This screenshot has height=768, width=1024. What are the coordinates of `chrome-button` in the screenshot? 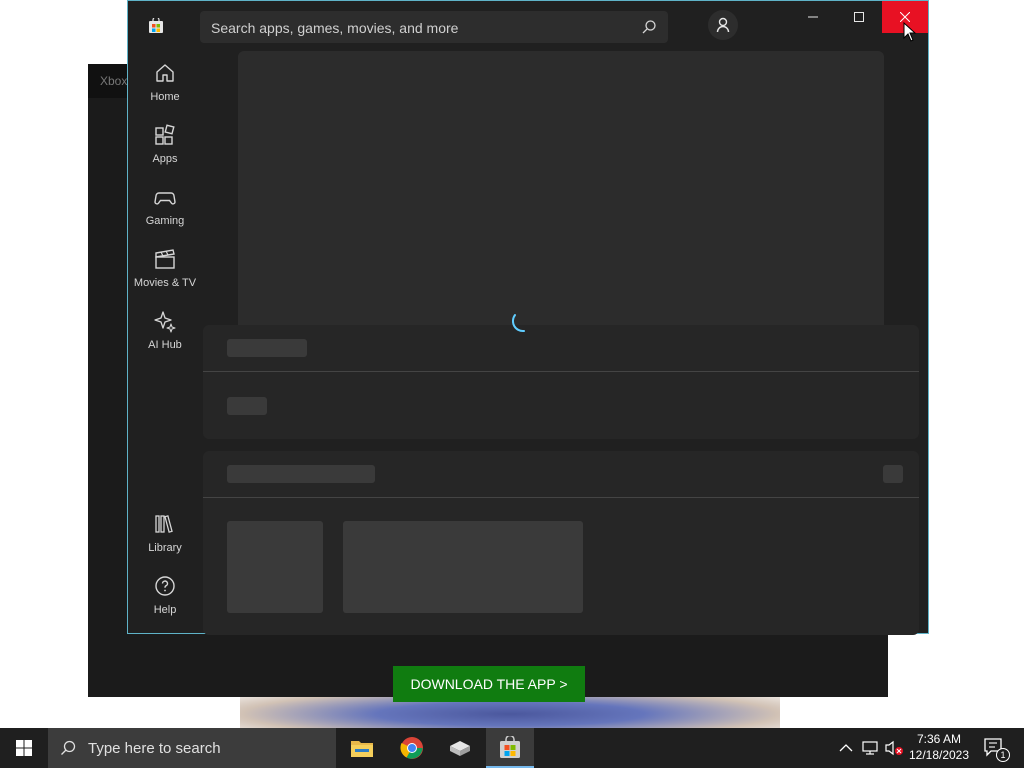 It's located at (412, 748).